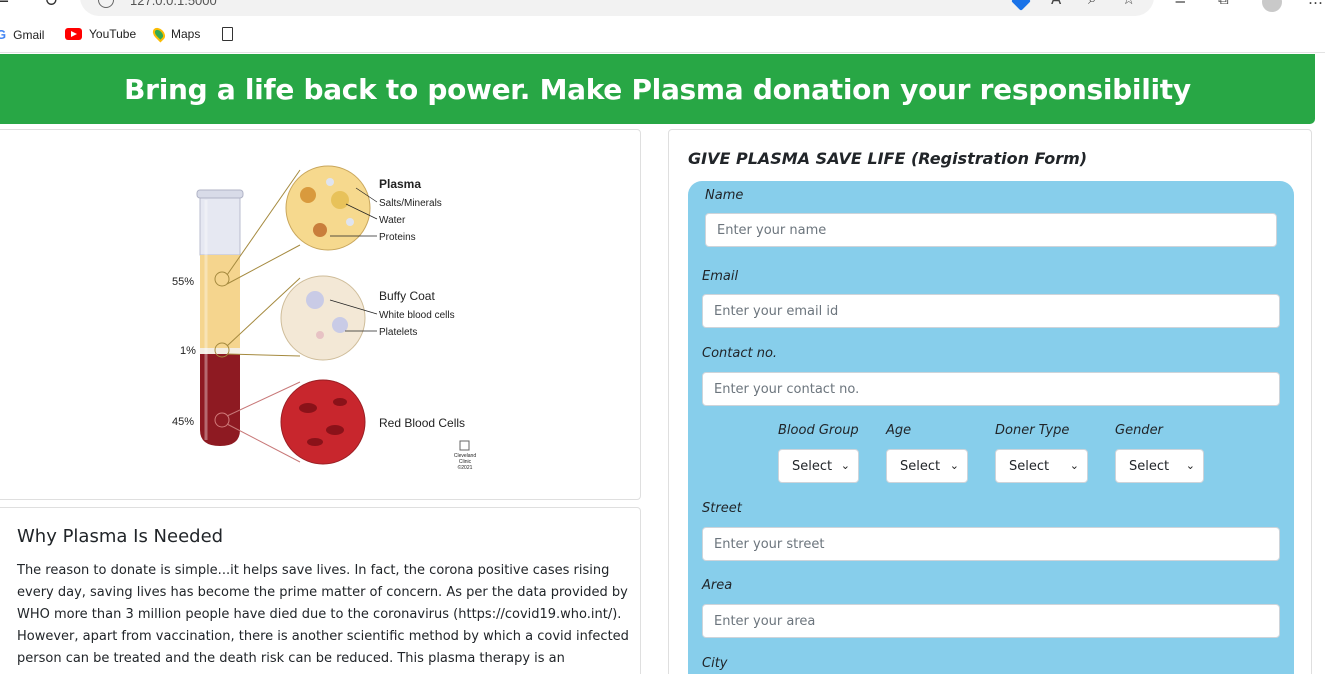 Image resolution: width=1325 pixels, height=674 pixels. Describe the element at coordinates (4, 6) in the screenshot. I see `back-arrow-icon: ←` at that location.